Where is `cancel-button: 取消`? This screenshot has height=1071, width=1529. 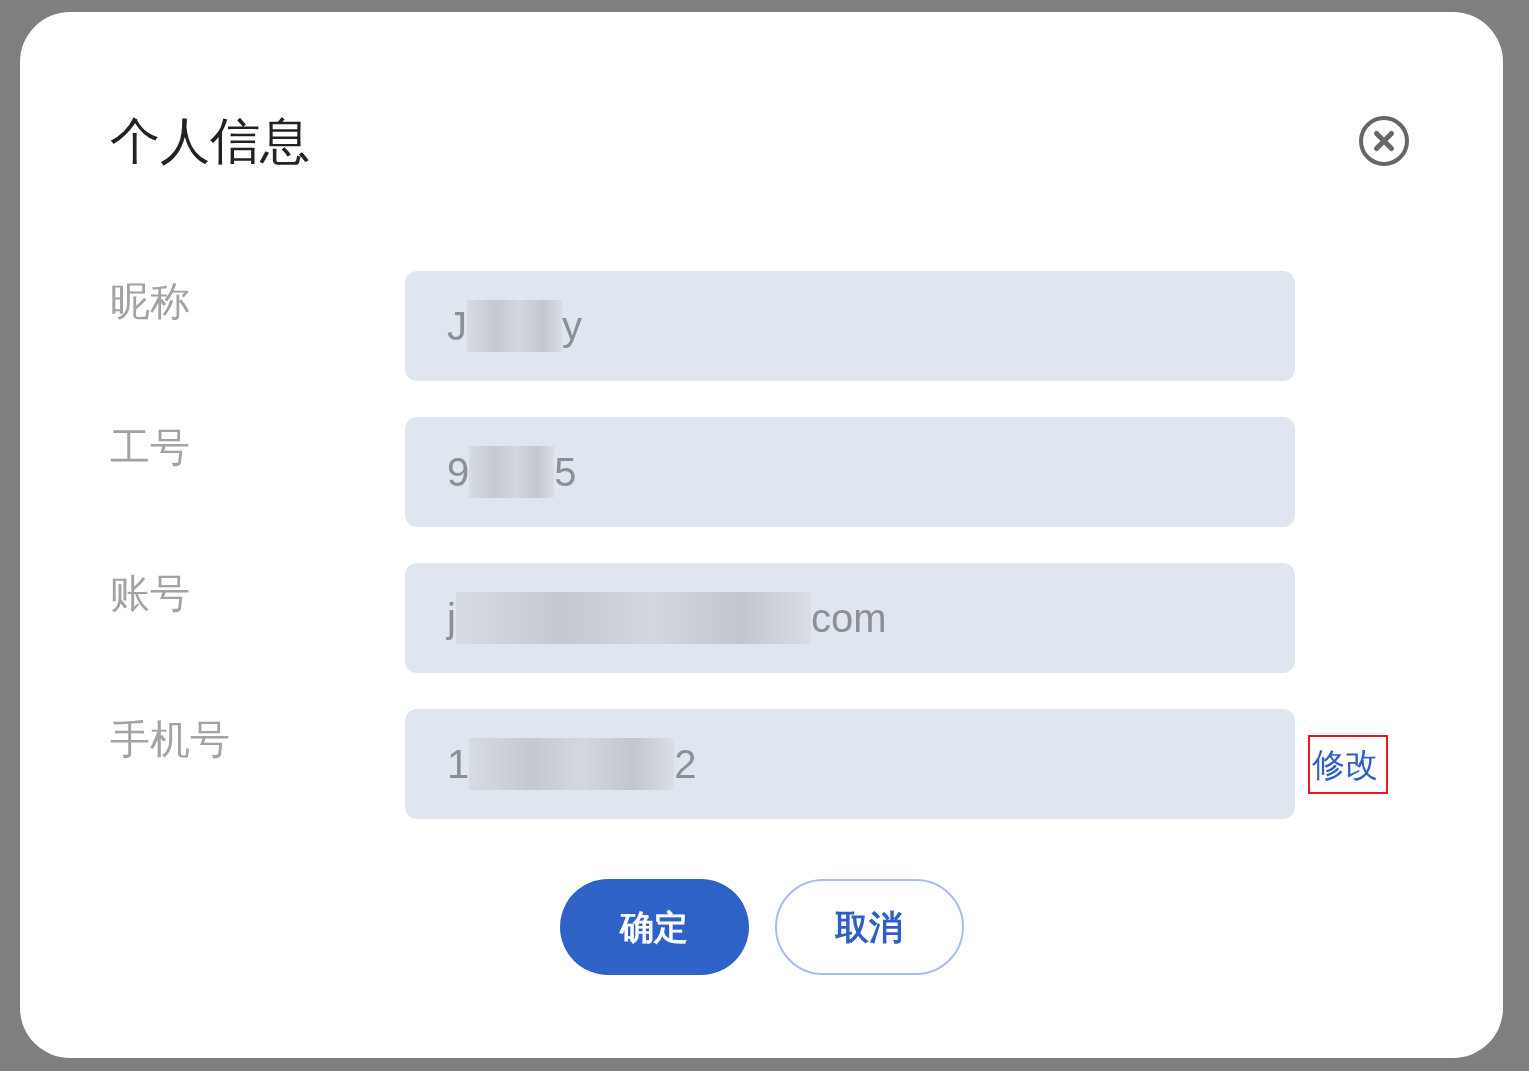
cancel-button: 取消 is located at coordinates (869, 927).